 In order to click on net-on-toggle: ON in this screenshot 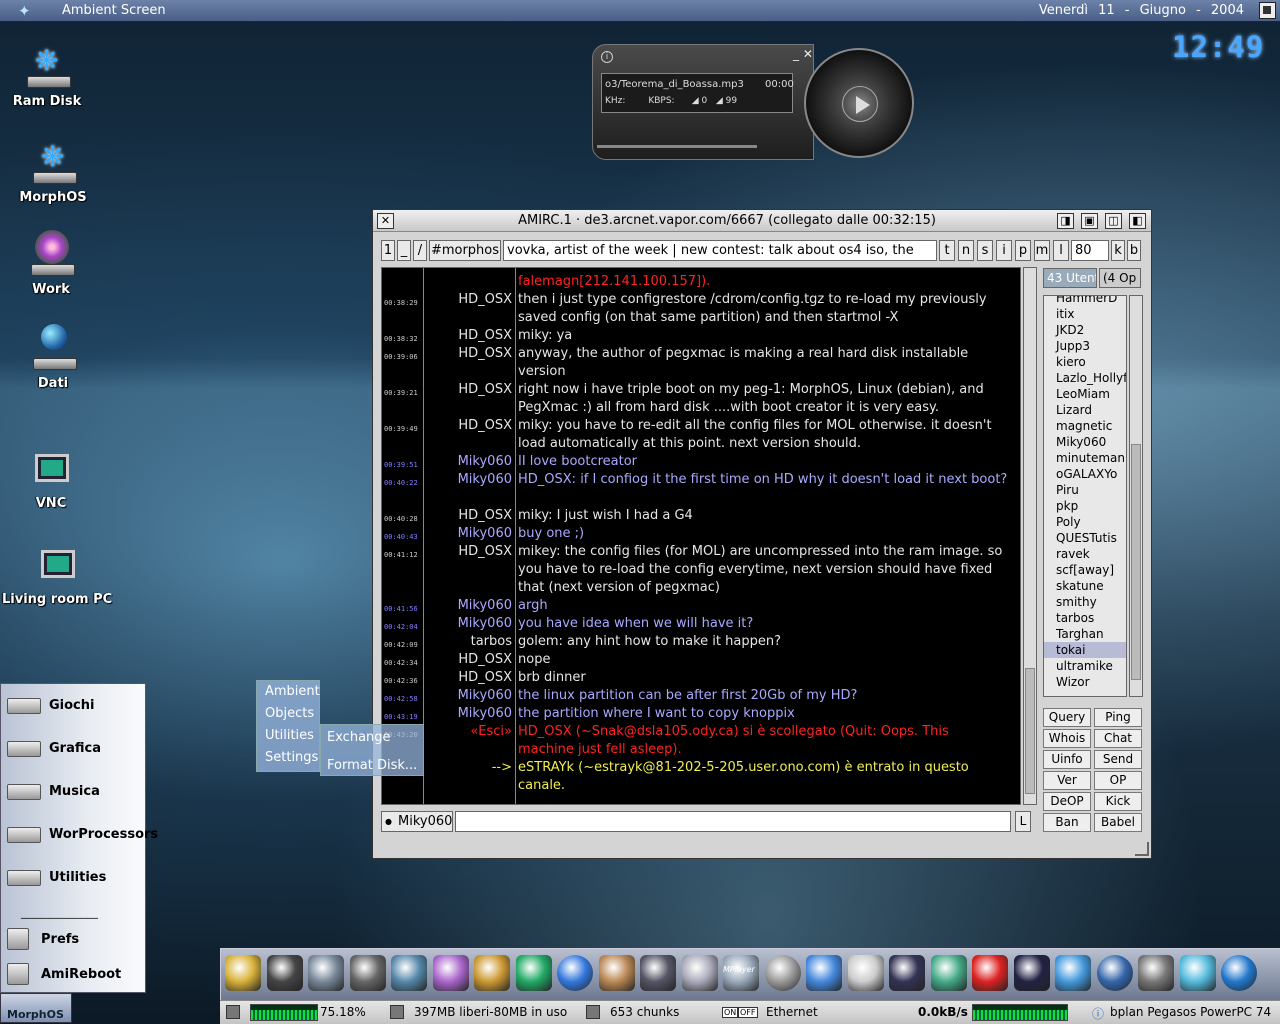, I will do `click(730, 1012)`.